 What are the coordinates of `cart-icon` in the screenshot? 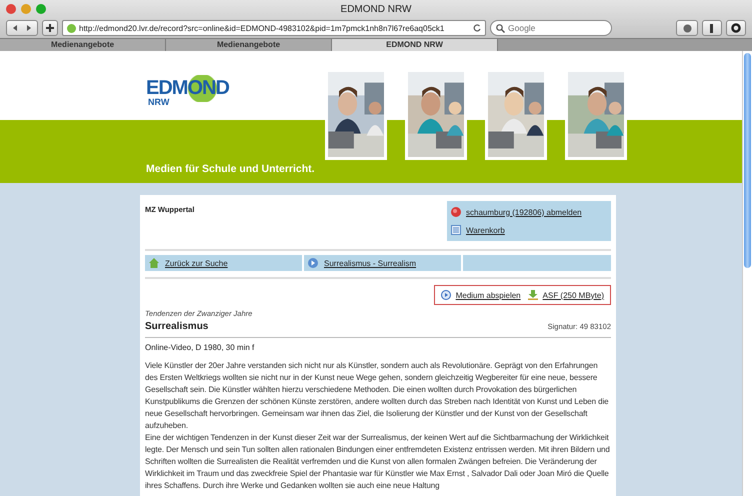 It's located at (456, 230).